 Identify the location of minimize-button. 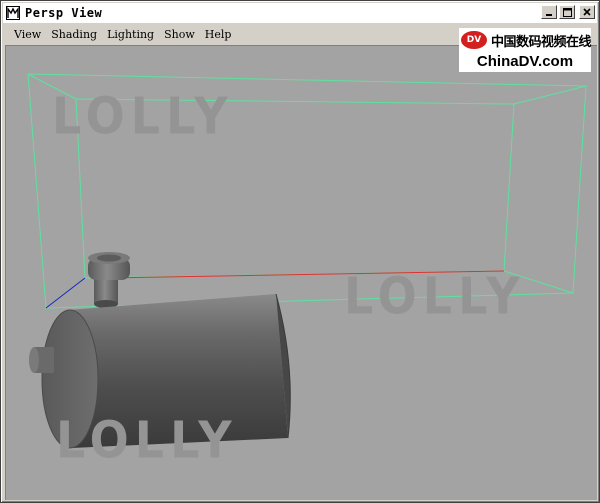
(549, 12).